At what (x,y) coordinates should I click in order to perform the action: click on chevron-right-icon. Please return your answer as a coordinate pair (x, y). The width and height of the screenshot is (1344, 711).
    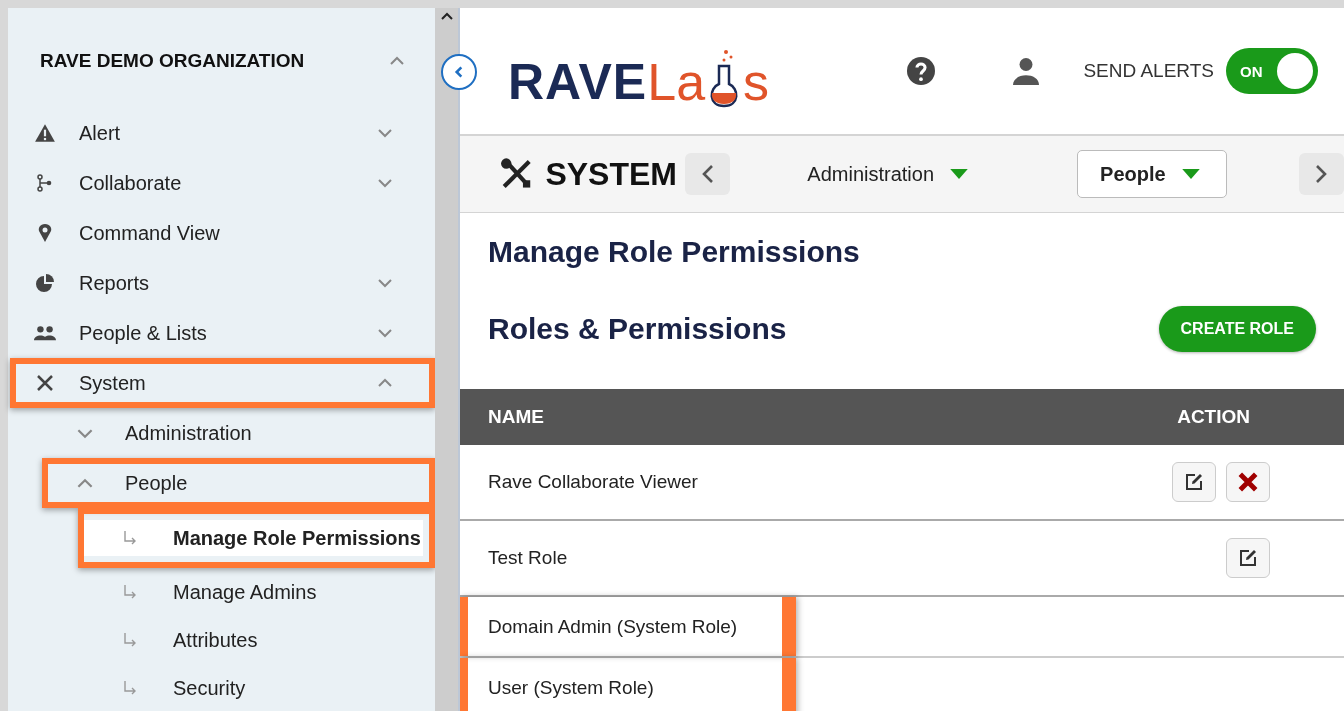
    Looking at the image, I should click on (1321, 174).